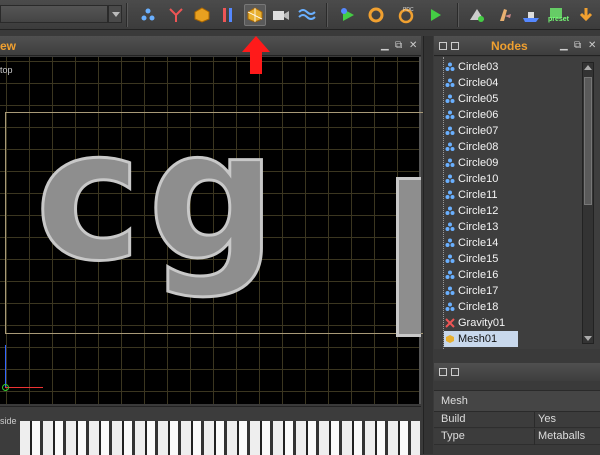 This screenshot has height=455, width=600. What do you see at coordinates (115, 14) in the screenshot?
I see `chevron-down-icon` at bounding box center [115, 14].